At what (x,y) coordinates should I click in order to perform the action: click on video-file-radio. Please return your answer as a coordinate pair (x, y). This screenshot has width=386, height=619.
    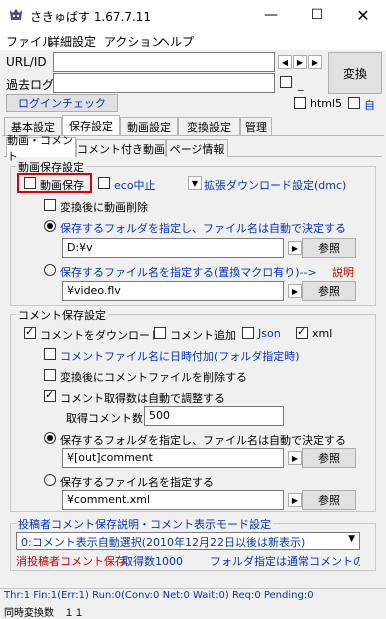
    Looking at the image, I should click on (50, 270).